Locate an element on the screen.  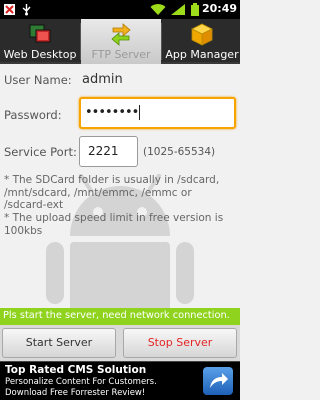
box-icon is located at coordinates (202, 34).